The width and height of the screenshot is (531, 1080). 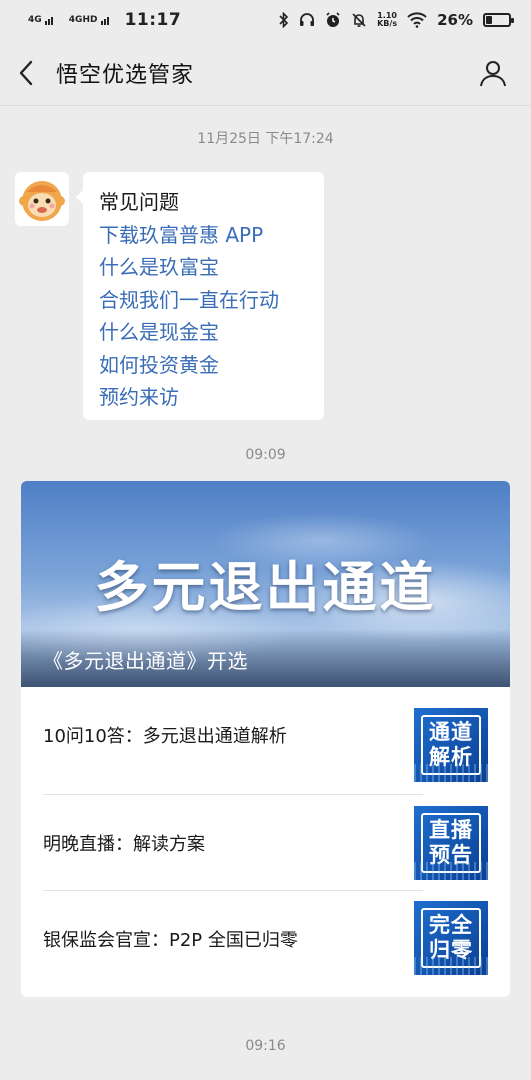 I want to click on battery-percent: 26%, so click(x=455, y=20).